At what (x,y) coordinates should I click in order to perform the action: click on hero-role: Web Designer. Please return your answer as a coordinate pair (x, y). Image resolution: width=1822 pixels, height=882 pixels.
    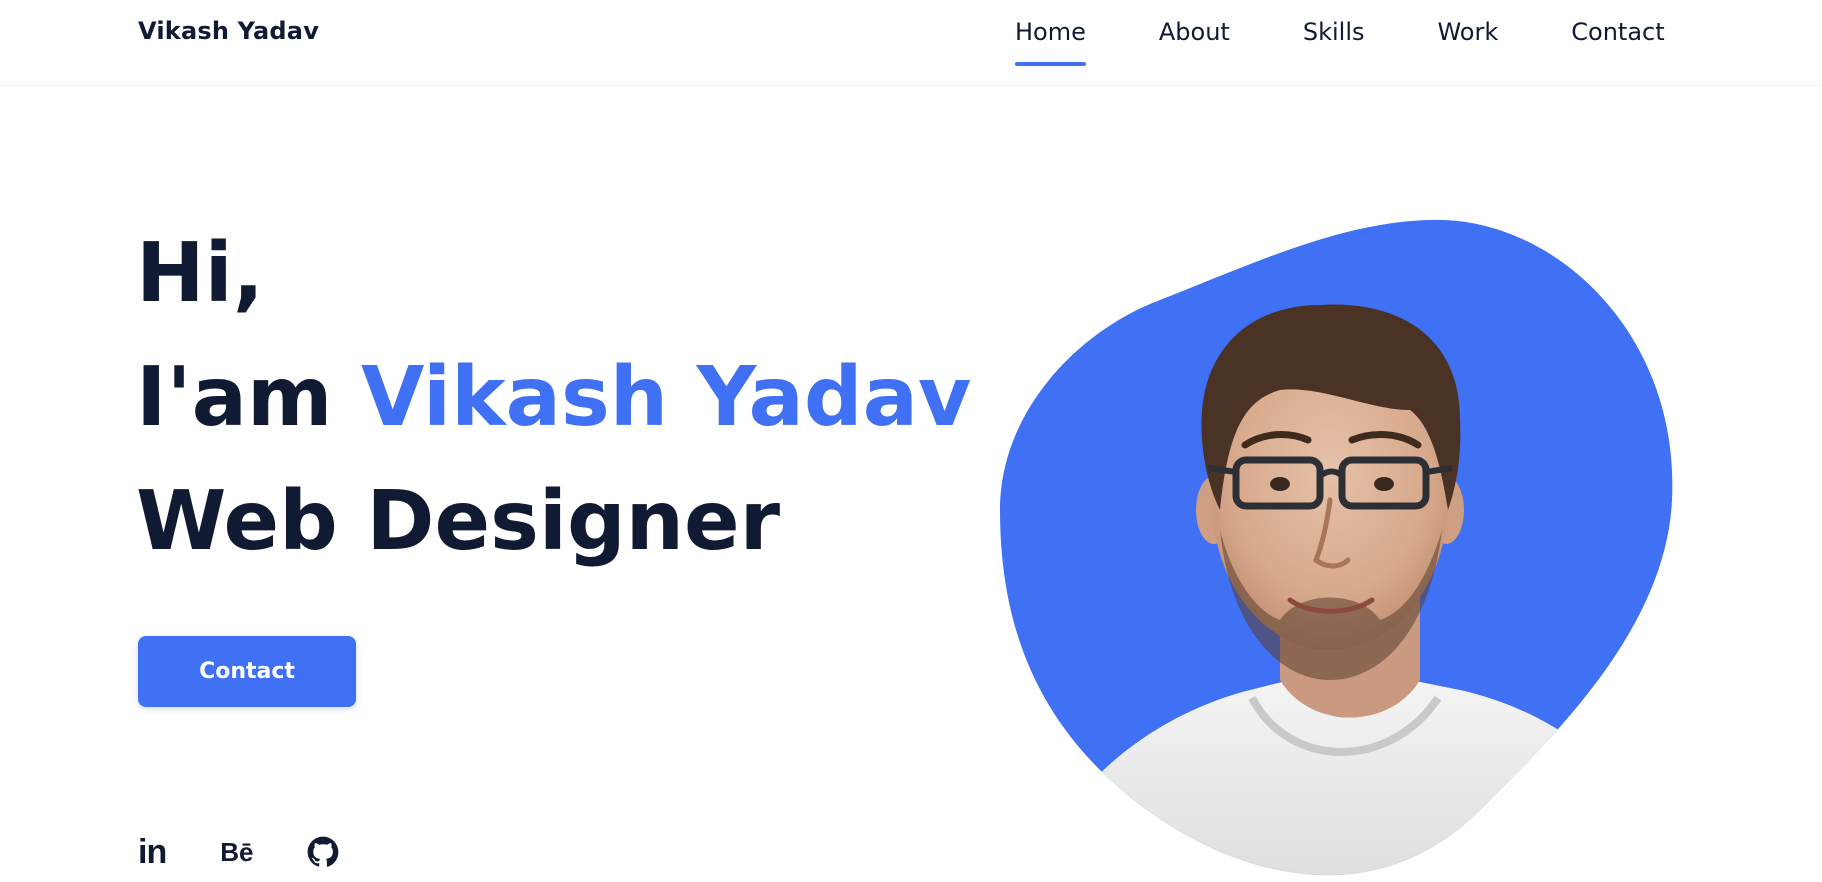
    Looking at the image, I should click on (458, 521).